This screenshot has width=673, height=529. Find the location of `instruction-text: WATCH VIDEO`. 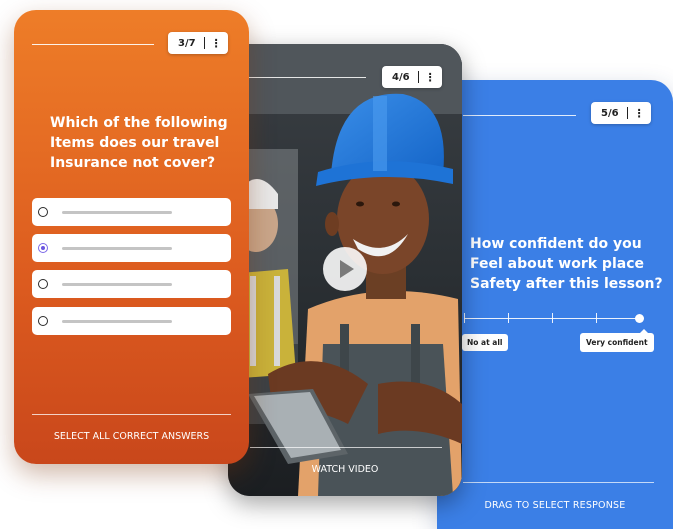

instruction-text: WATCH VIDEO is located at coordinates (345, 469).